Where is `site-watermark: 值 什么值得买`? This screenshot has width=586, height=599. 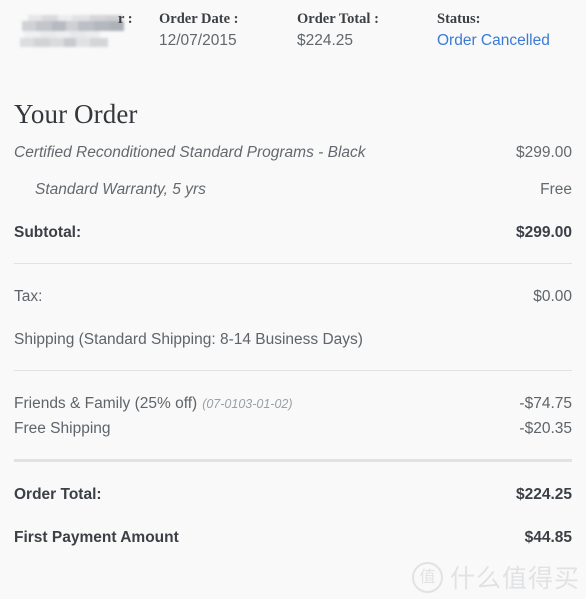 site-watermark: 值 什么值得买 is located at coordinates (495, 577).